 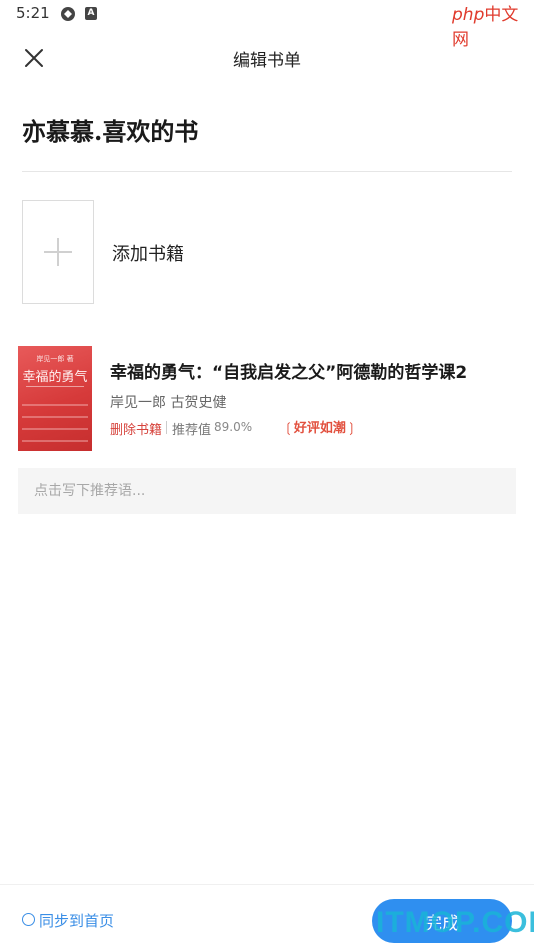 What do you see at coordinates (267, 61) in the screenshot?
I see `page-title: 编辑书单` at bounding box center [267, 61].